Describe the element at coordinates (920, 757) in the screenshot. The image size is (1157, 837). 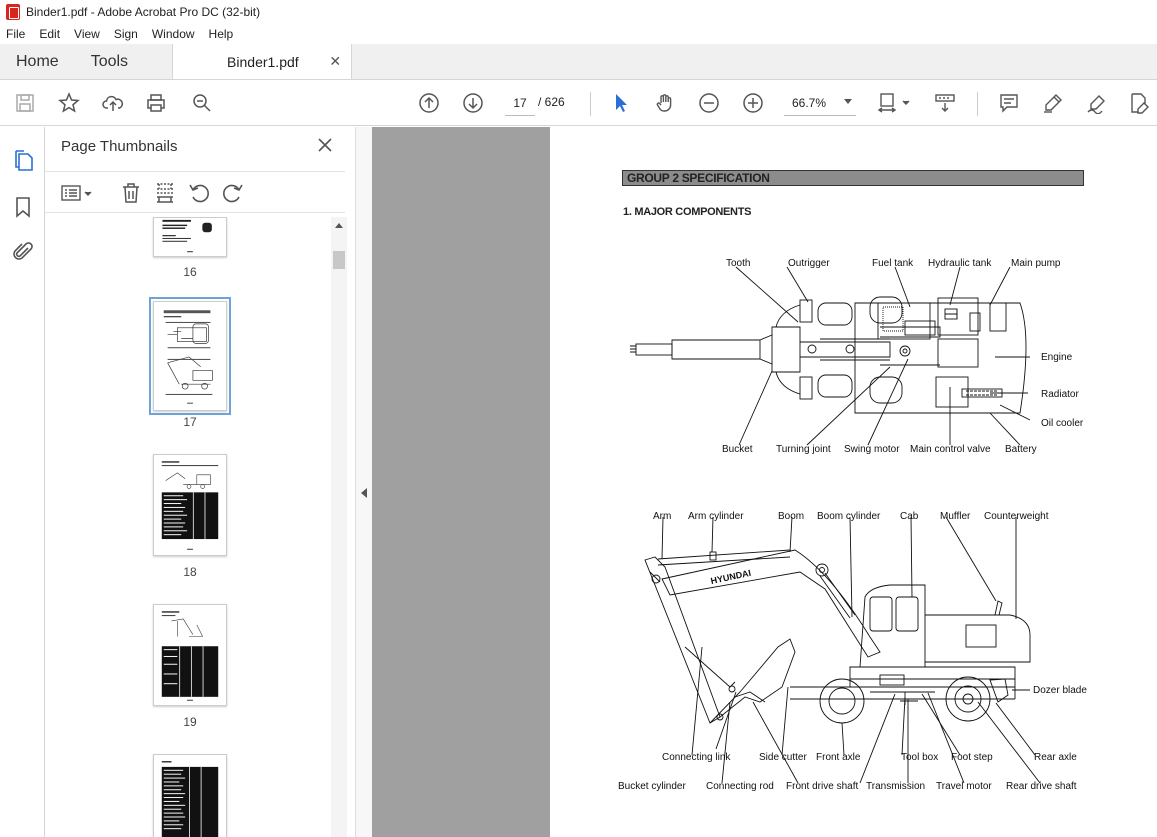
I see `label-tool-box: Tool box` at that location.